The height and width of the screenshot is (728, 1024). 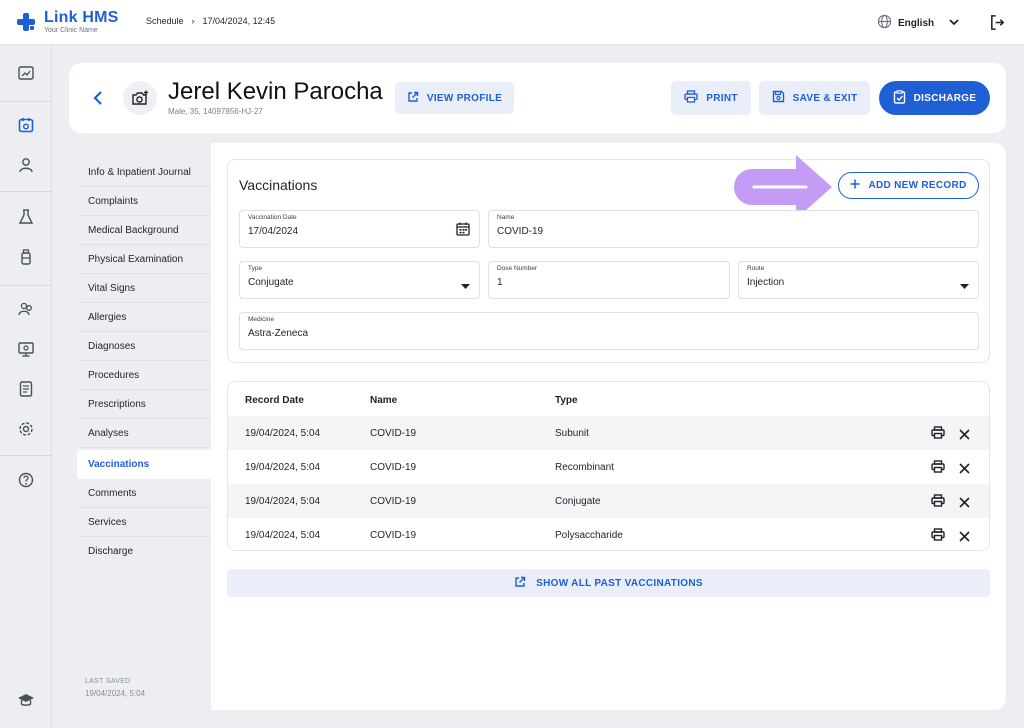 What do you see at coordinates (278, 333) in the screenshot?
I see `medicine-value: Astra-Zeneca` at bounding box center [278, 333].